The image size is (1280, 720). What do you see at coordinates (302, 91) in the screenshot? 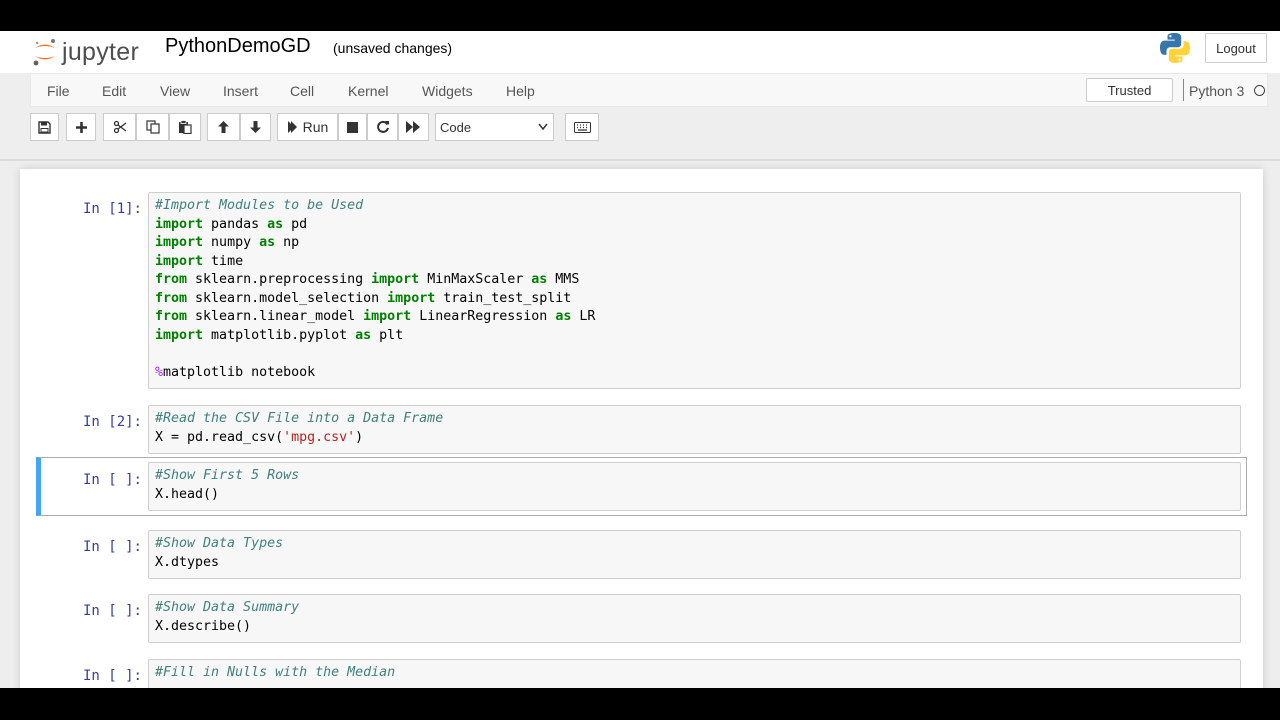
I see `menu-cell: Cell` at bounding box center [302, 91].